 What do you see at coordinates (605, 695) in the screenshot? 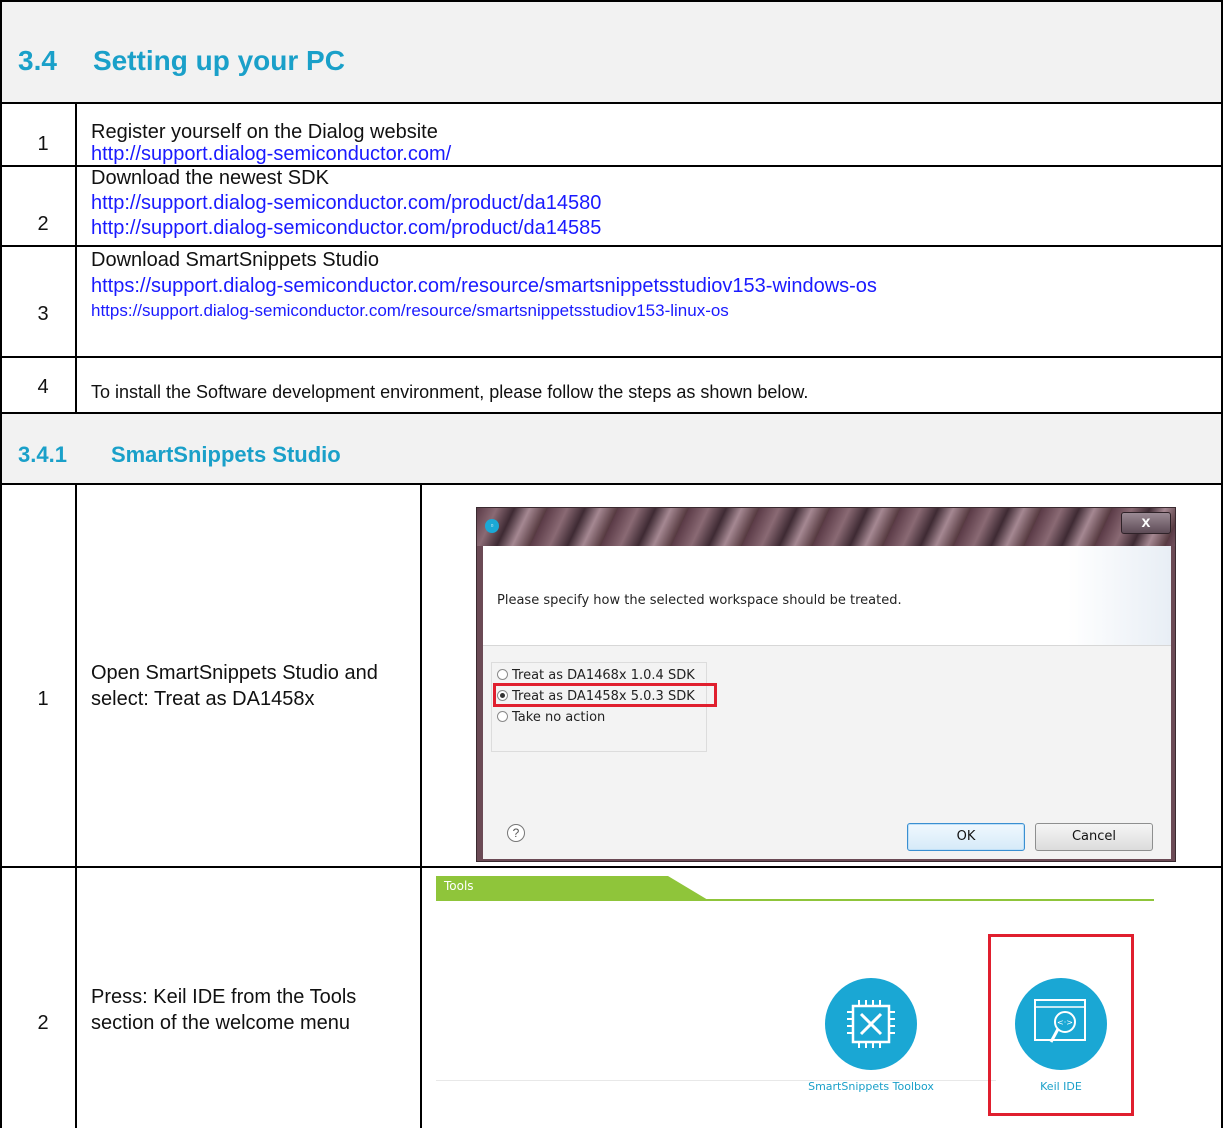
I see `selection-highlight` at bounding box center [605, 695].